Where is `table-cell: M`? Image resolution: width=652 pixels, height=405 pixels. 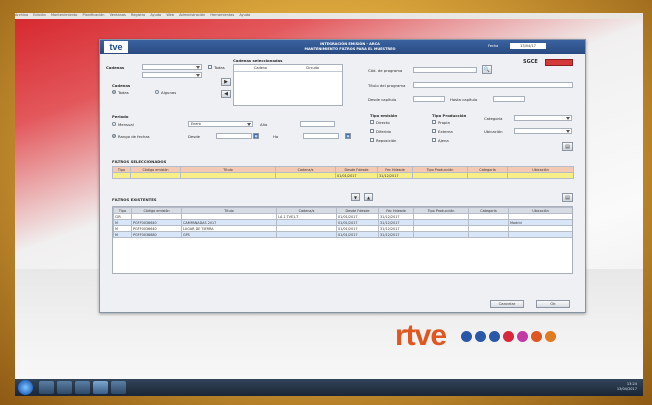
table-cell: M is located at coordinates (122, 234).